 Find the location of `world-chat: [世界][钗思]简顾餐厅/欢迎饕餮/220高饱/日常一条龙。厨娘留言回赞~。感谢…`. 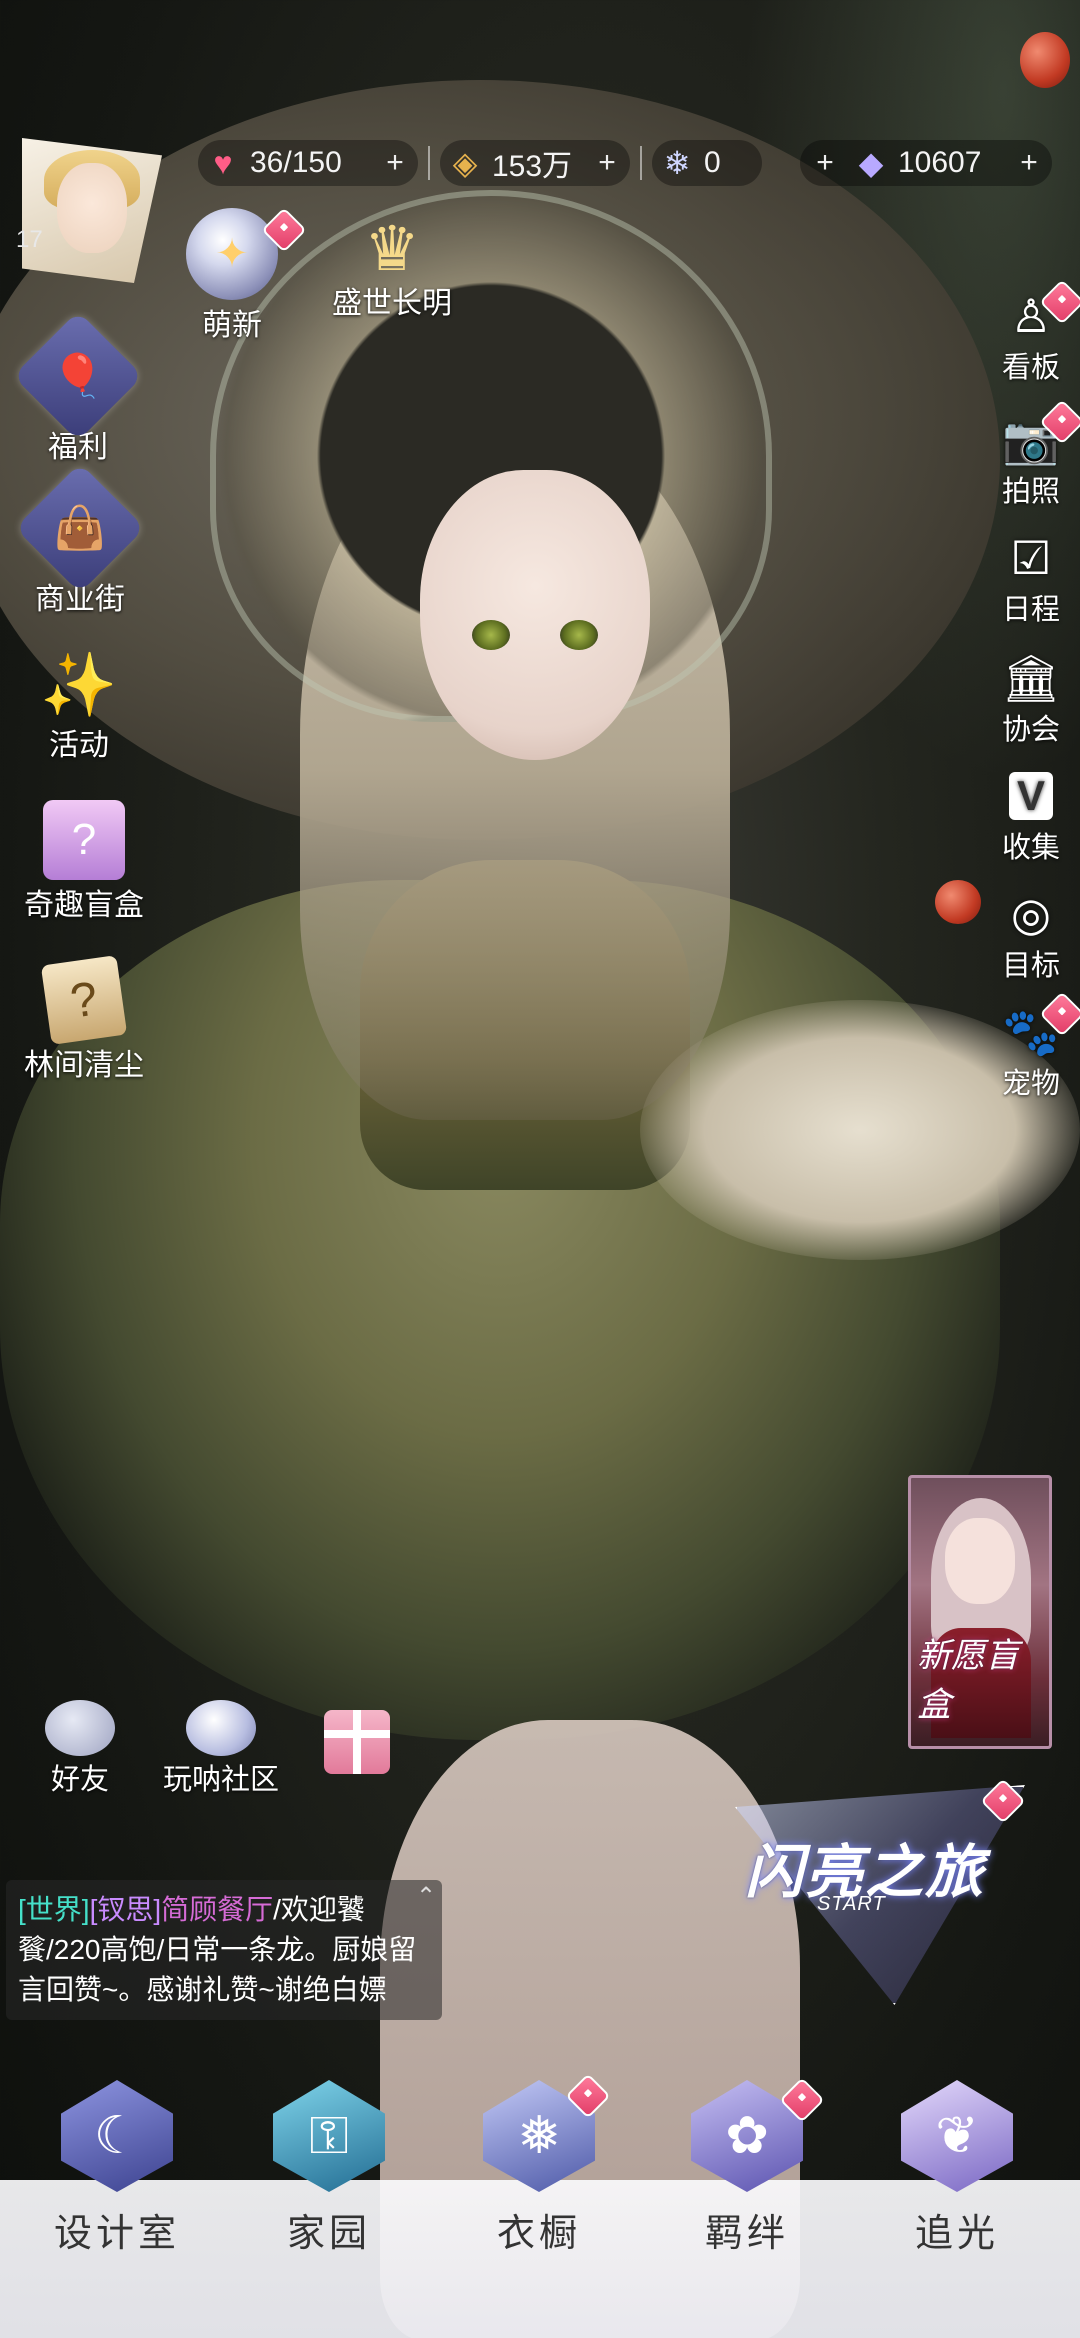

world-chat: [世界][钗思]简顾餐厅/欢迎饕餮/220高饱/日常一条龙。厨娘留言回赞~。感谢… is located at coordinates (224, 1950).